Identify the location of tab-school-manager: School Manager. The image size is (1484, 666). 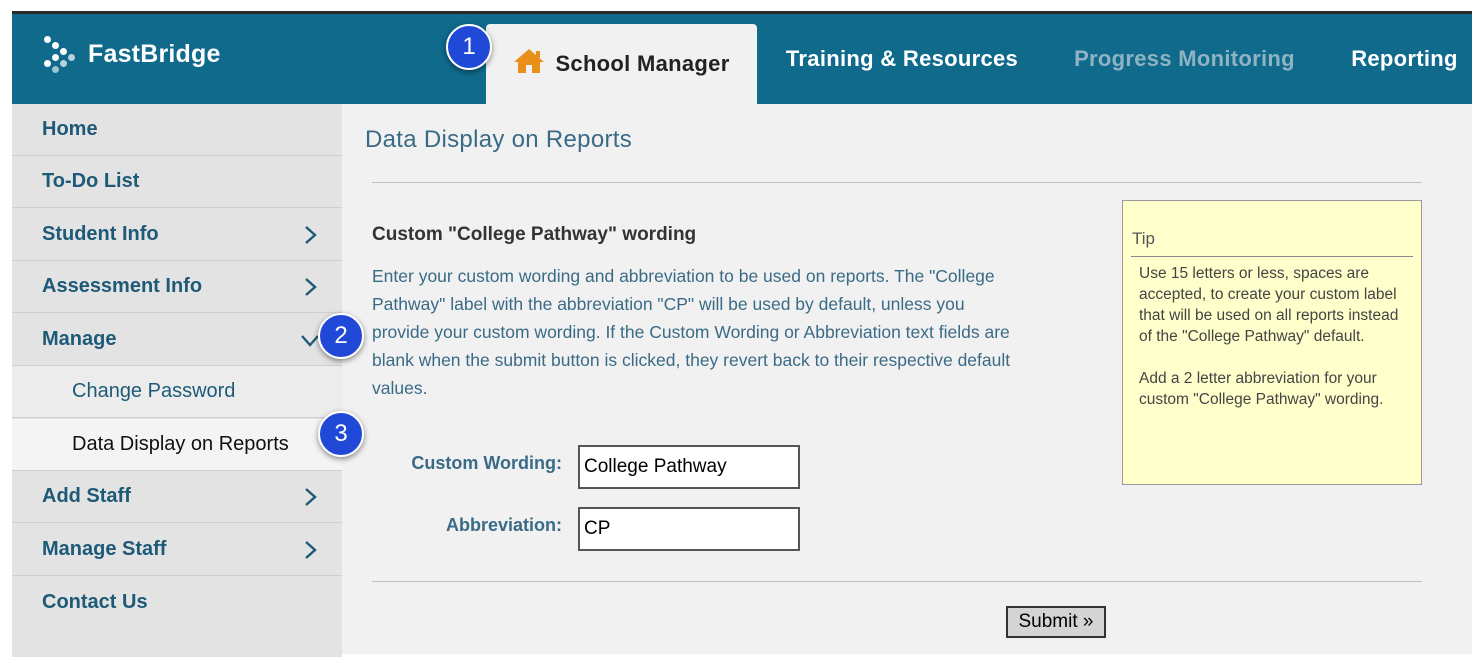
(621, 64).